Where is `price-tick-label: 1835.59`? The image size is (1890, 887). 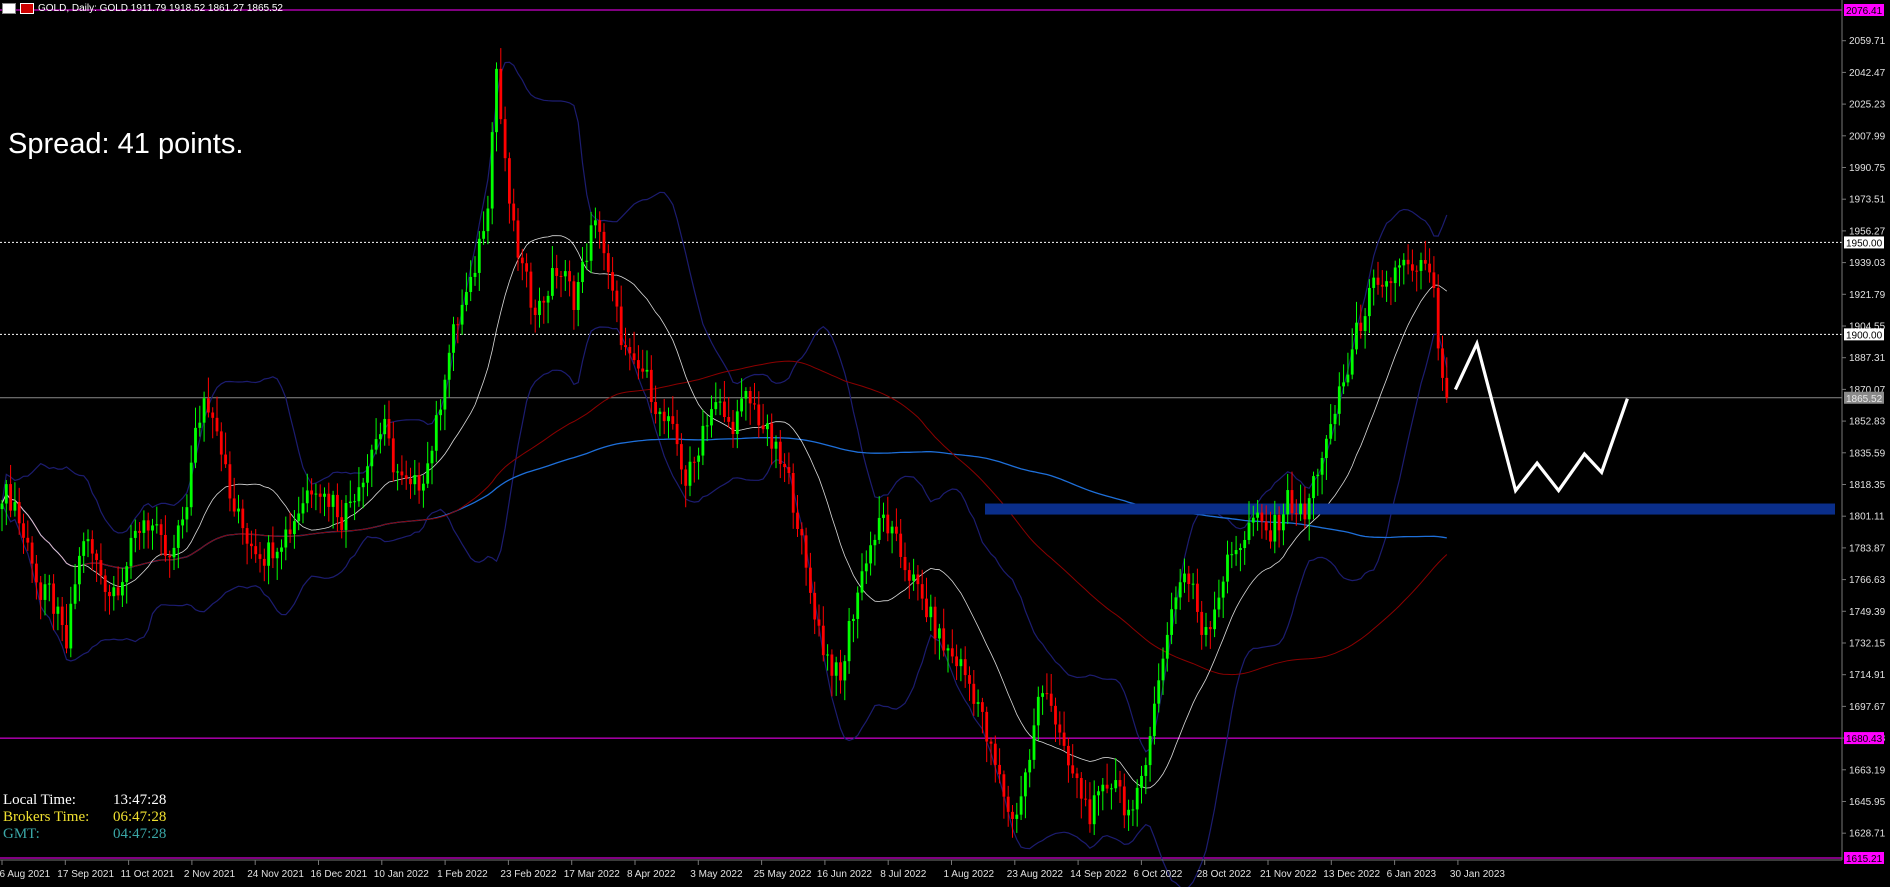 price-tick-label: 1835.59 is located at coordinates (1867, 453).